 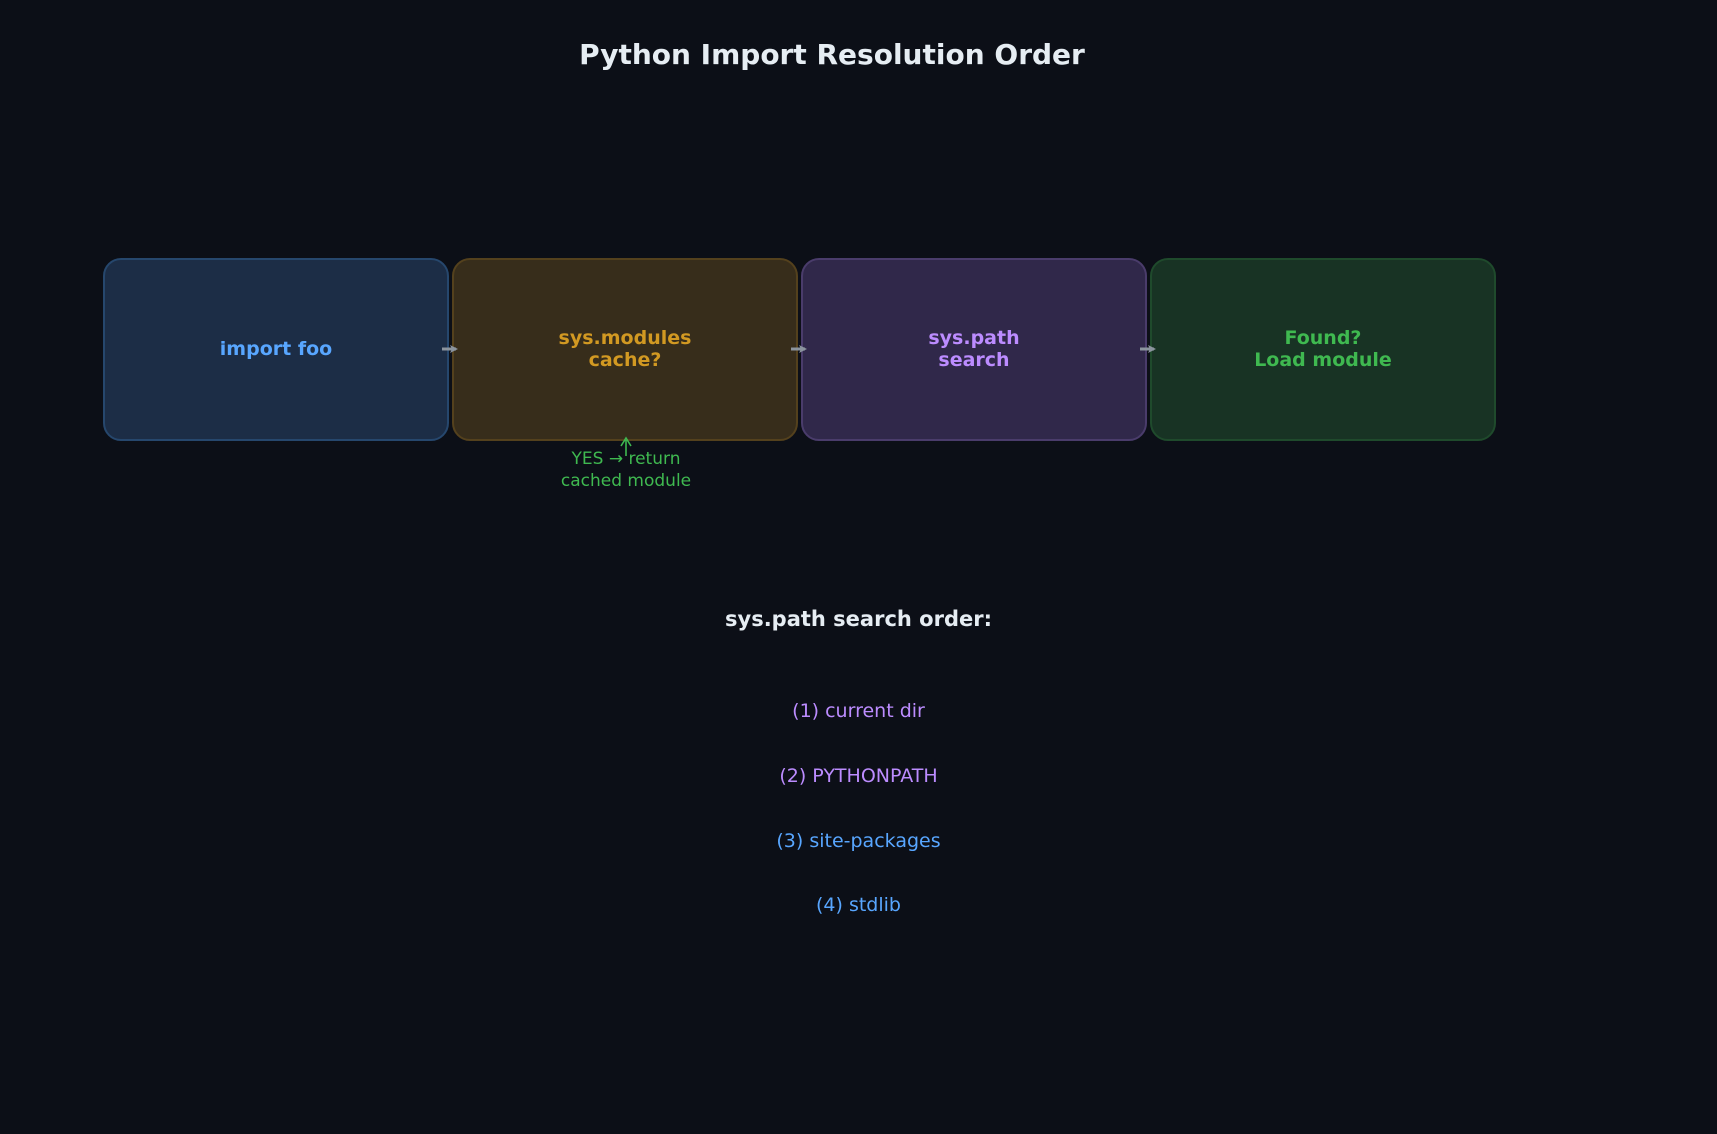 I want to click on search-order-item-current-dir: (1) current dir, so click(x=858, y=711).